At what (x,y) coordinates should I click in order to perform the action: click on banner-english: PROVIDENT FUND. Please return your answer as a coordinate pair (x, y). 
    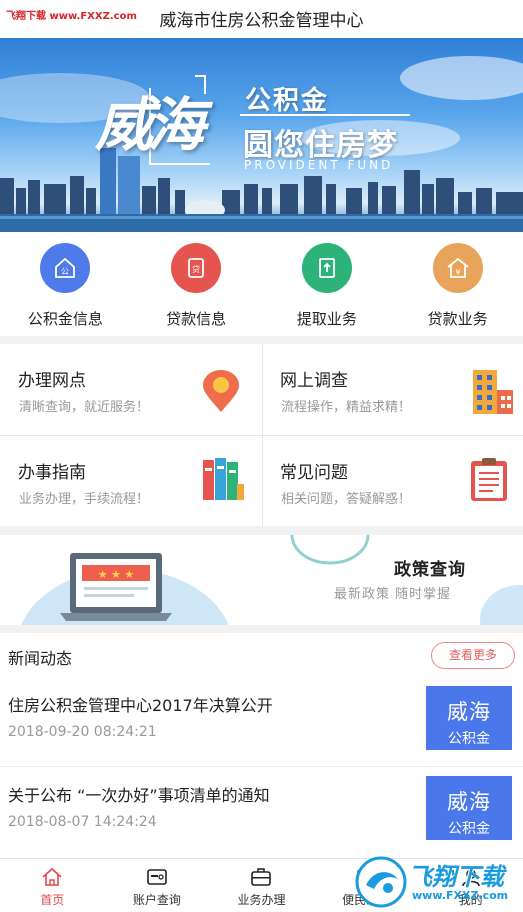
    Looking at the image, I should click on (319, 165).